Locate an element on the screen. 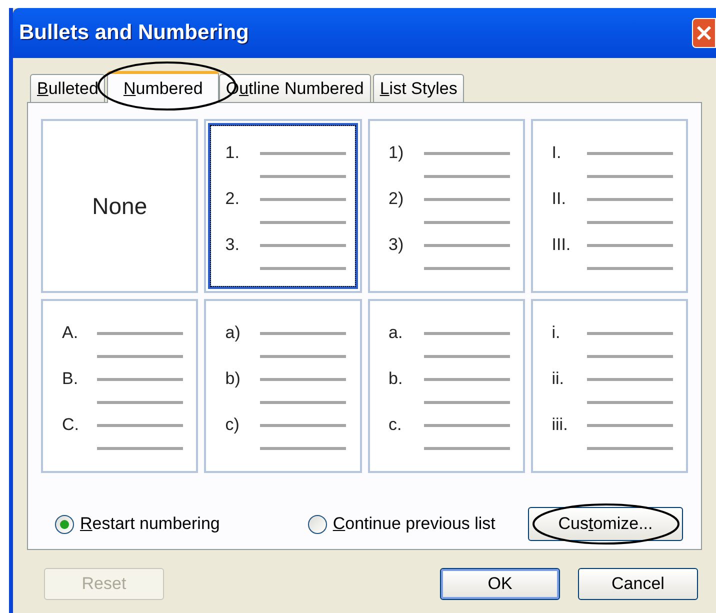 Image resolution: width=716 pixels, height=613 pixels. list-marker: a. is located at coordinates (396, 333).